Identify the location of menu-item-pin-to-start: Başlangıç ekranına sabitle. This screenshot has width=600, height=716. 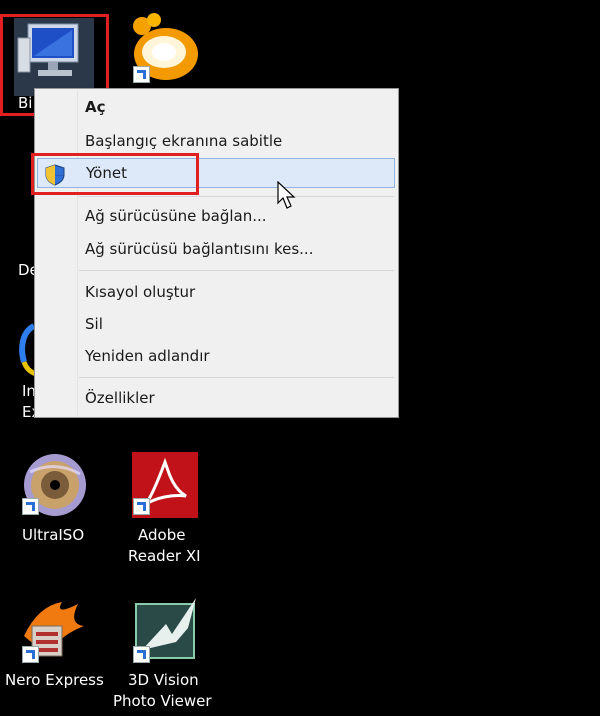
(216, 141).